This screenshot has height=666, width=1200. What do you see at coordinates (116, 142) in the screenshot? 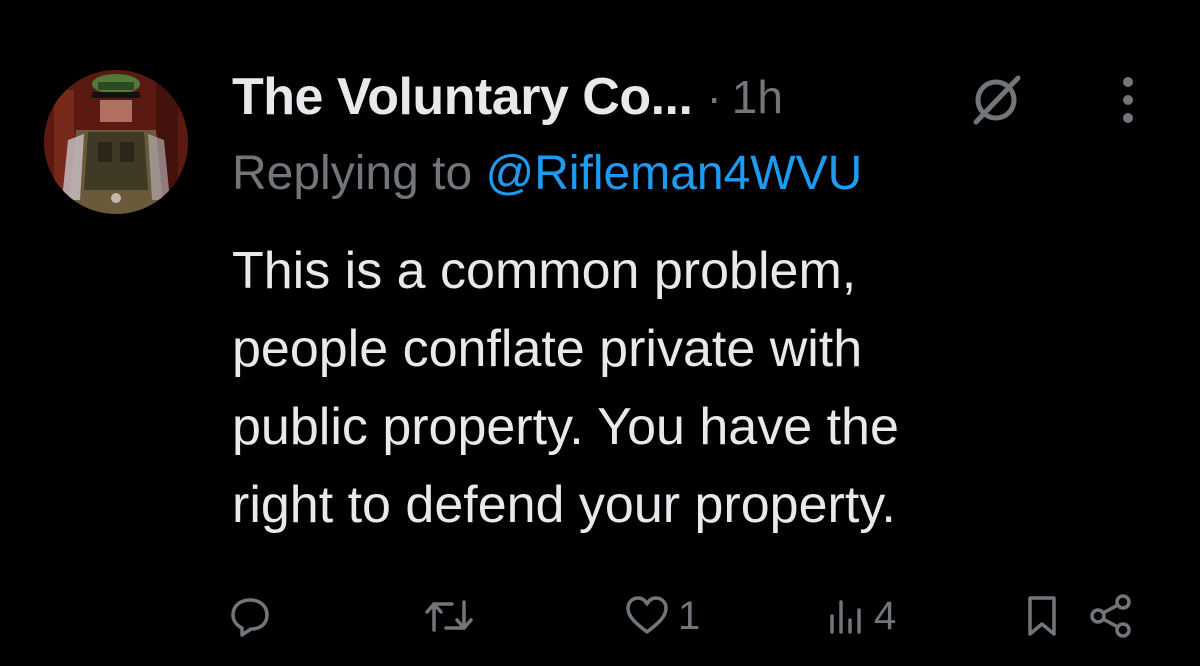
I see `avatar` at bounding box center [116, 142].